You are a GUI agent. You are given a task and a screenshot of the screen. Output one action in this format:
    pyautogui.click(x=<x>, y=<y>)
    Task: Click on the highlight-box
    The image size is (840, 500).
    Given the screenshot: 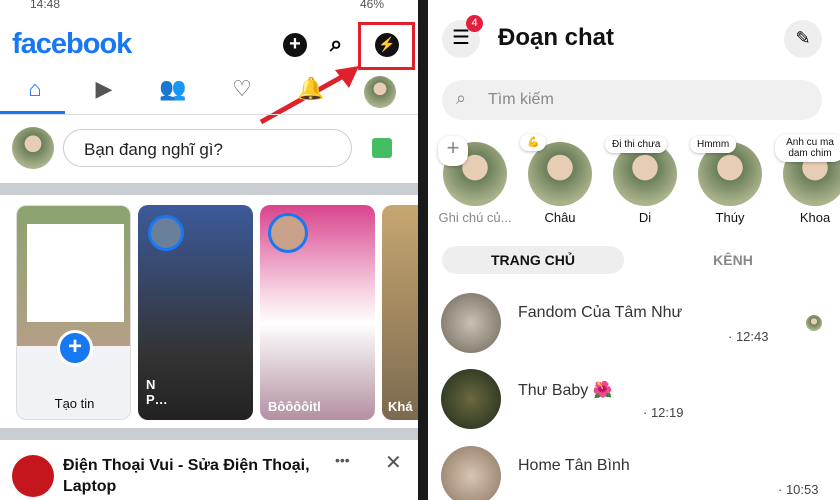 What is the action you would take?
    pyautogui.click(x=386, y=46)
    